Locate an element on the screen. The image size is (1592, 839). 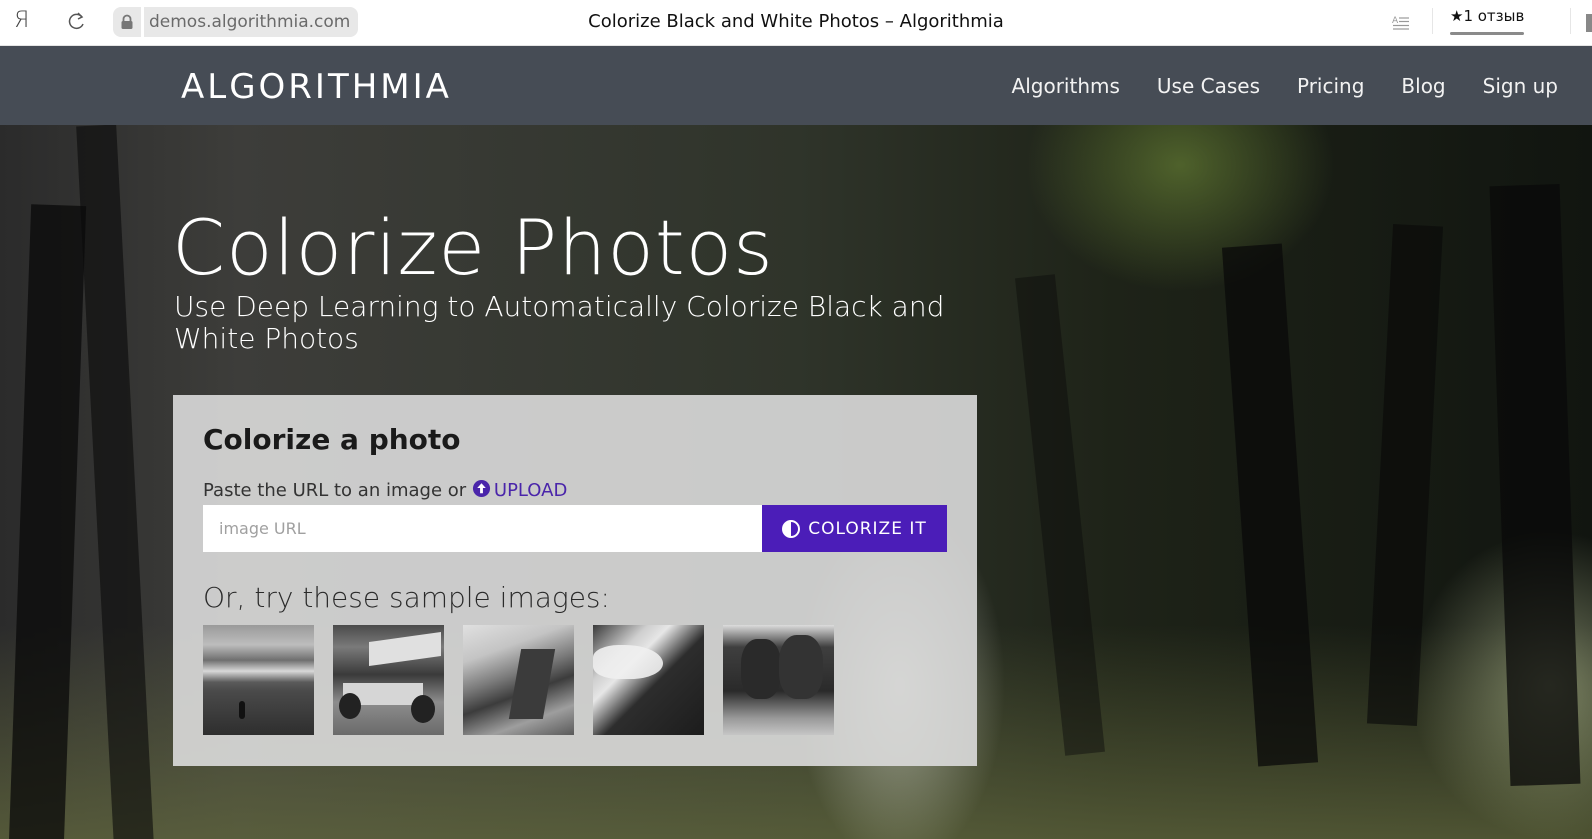
sample-images is located at coordinates (518, 680).